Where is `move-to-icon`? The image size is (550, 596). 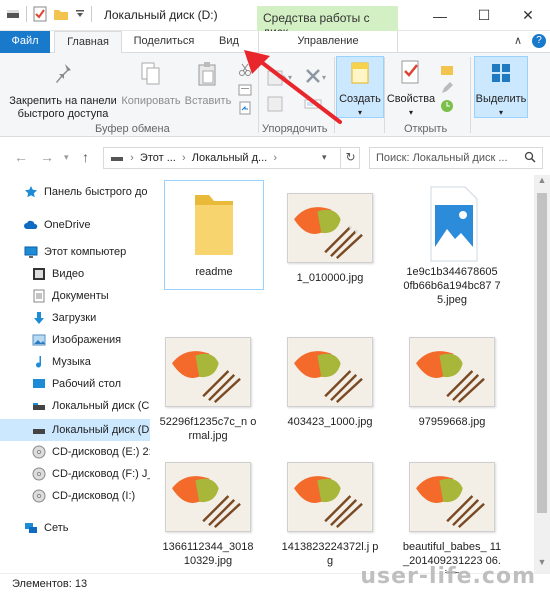
move-to-icon is located at coordinates (277, 78).